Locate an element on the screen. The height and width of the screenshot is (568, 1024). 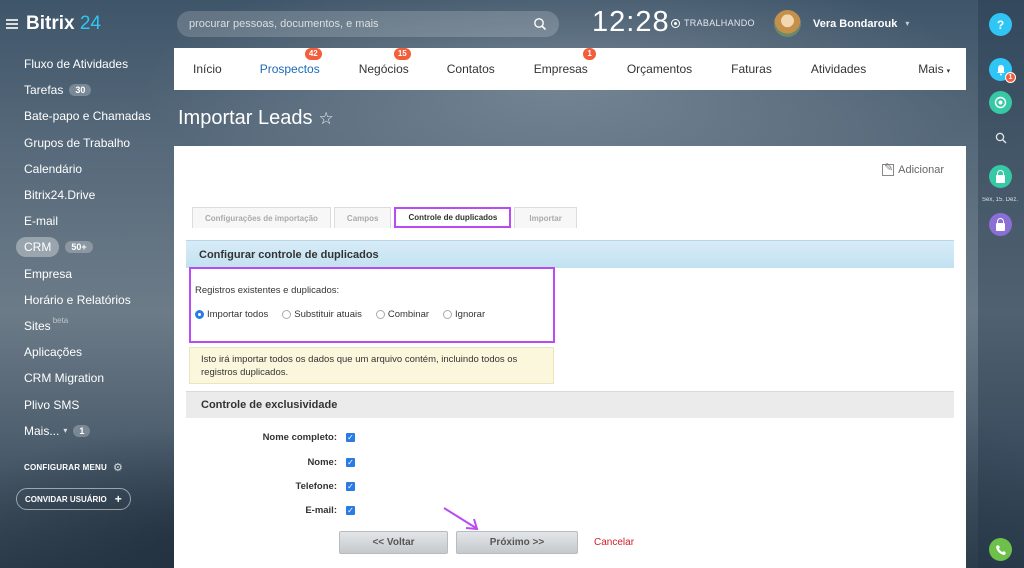
sidebar-item-crm: CRM 50+ is located at coordinates (80, 247).